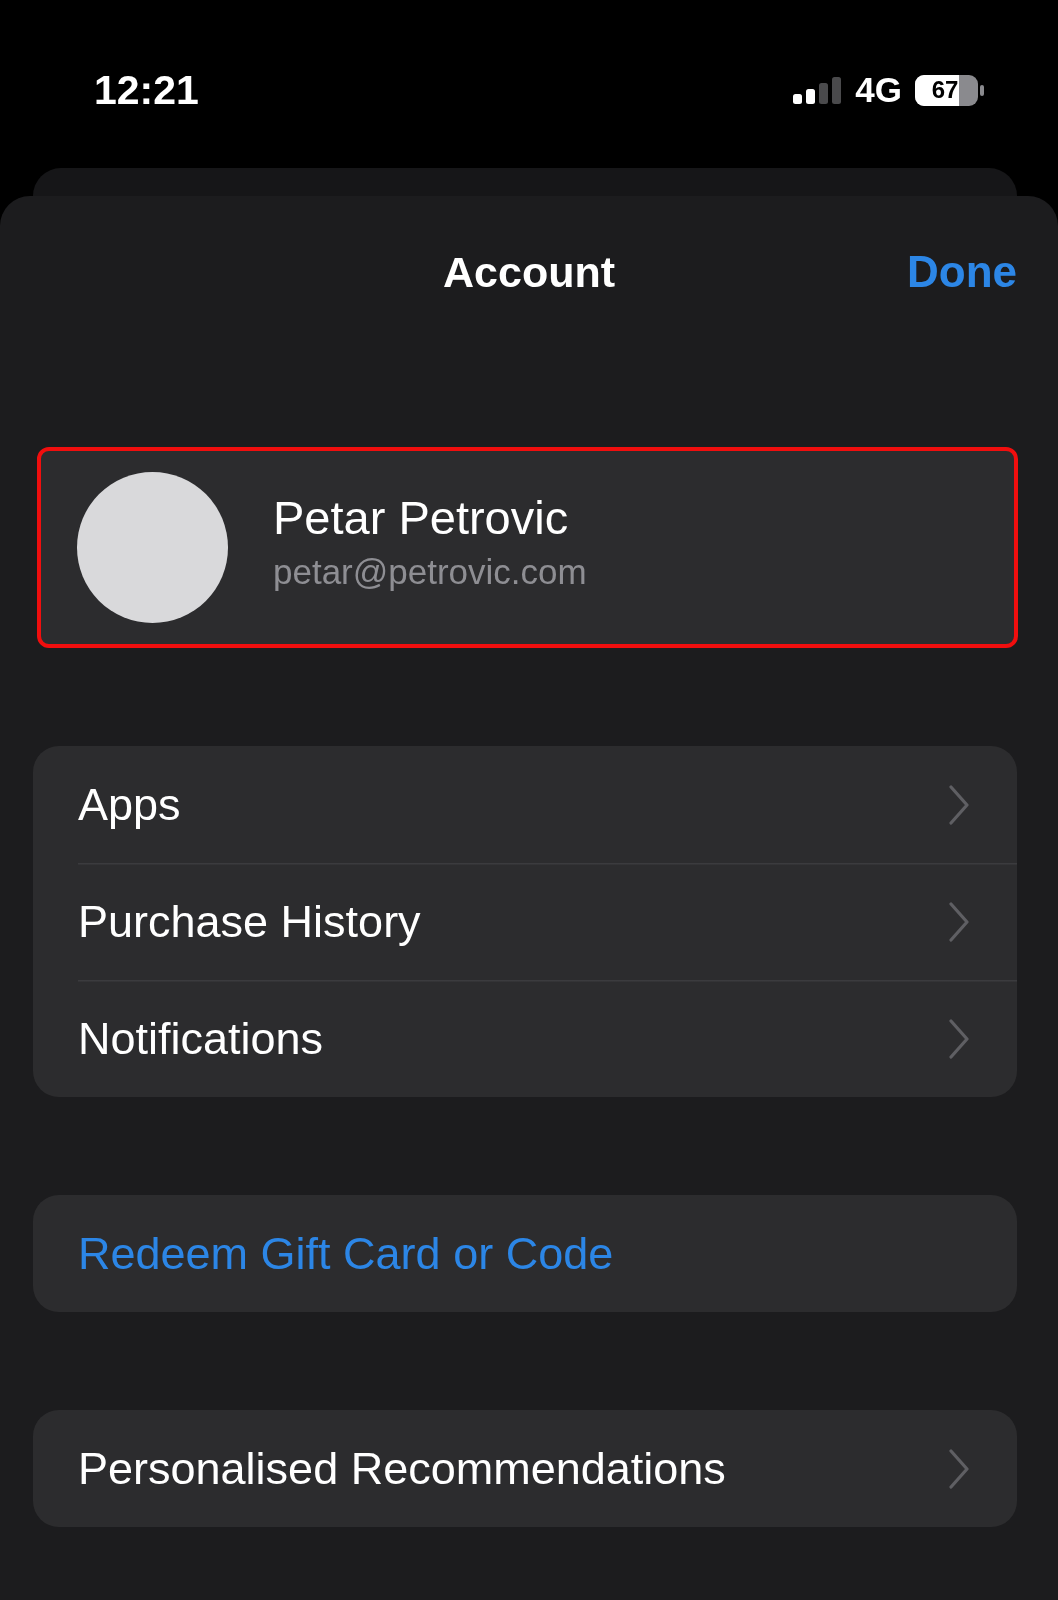 The height and width of the screenshot is (1600, 1058). Describe the element at coordinates (878, 90) in the screenshot. I see `network-label: 4G` at that location.